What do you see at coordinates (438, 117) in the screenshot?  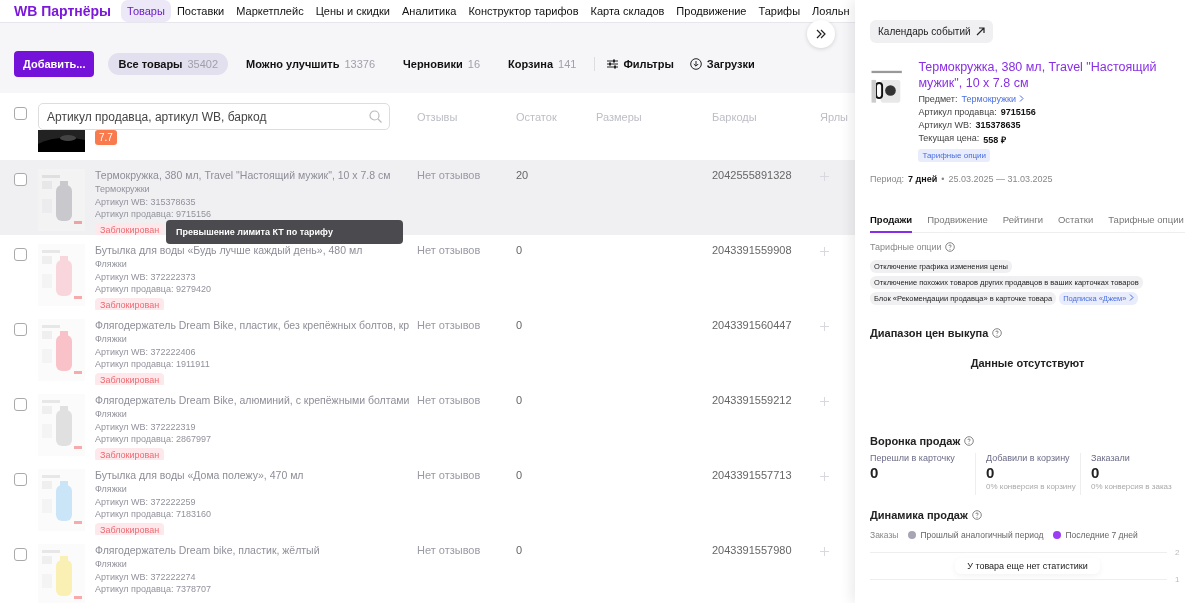 I see `column-header: Отзывы` at bounding box center [438, 117].